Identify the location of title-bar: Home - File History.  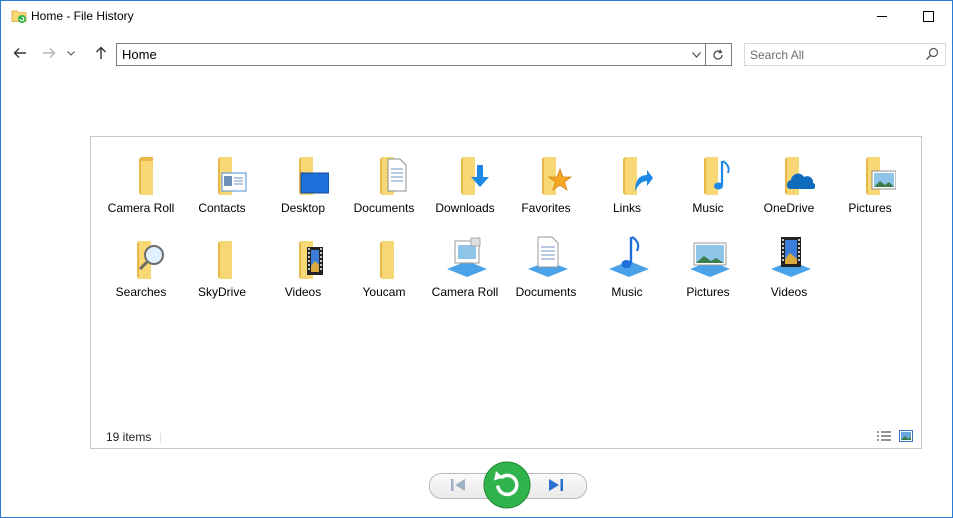
(476, 16).